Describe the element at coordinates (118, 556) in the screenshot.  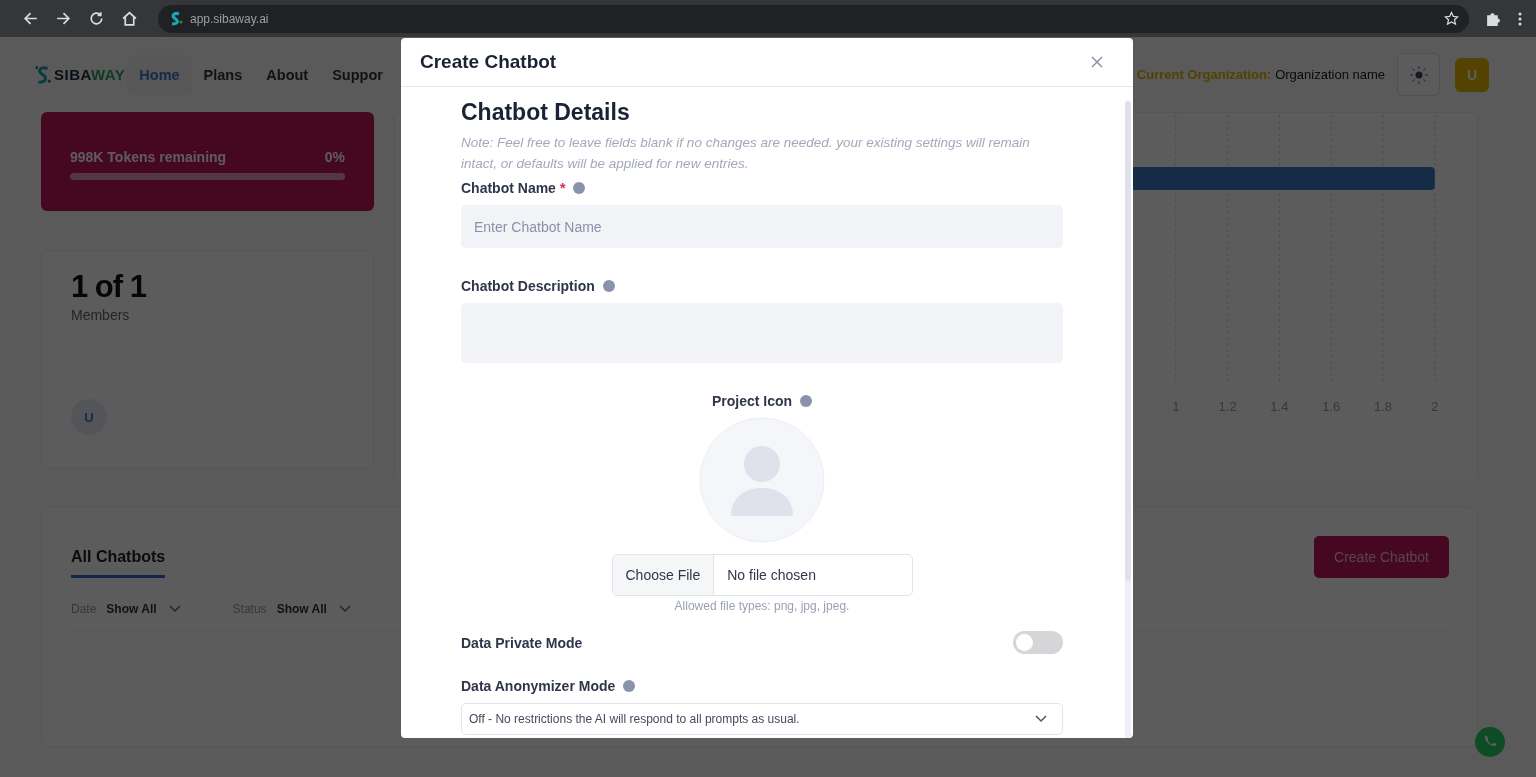
I see `tab: All Chatbots` at that location.